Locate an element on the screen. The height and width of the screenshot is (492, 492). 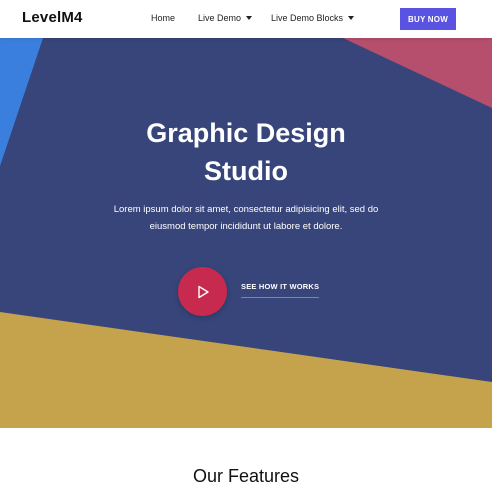
hero-title-line-2: Studio is located at coordinates (246, 171).